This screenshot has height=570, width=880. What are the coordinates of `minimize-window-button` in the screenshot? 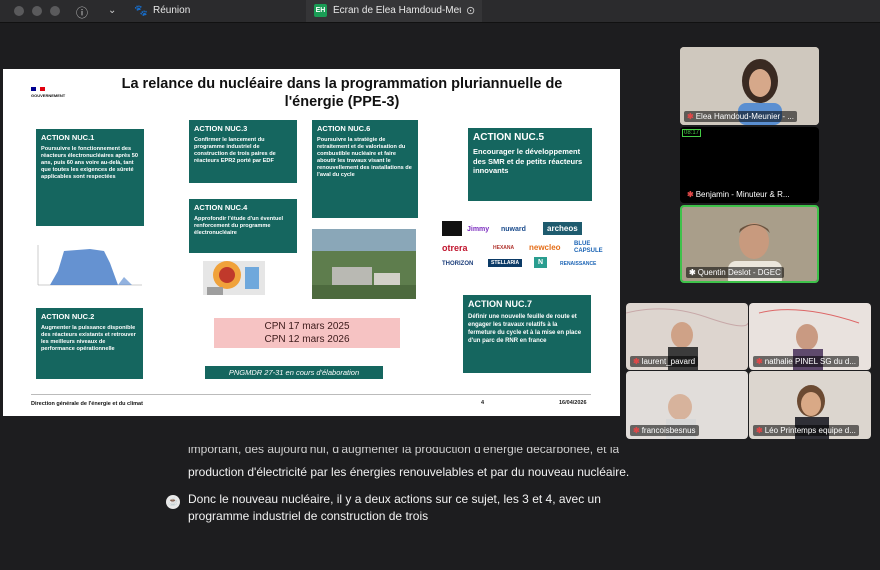 It's located at (37, 11).